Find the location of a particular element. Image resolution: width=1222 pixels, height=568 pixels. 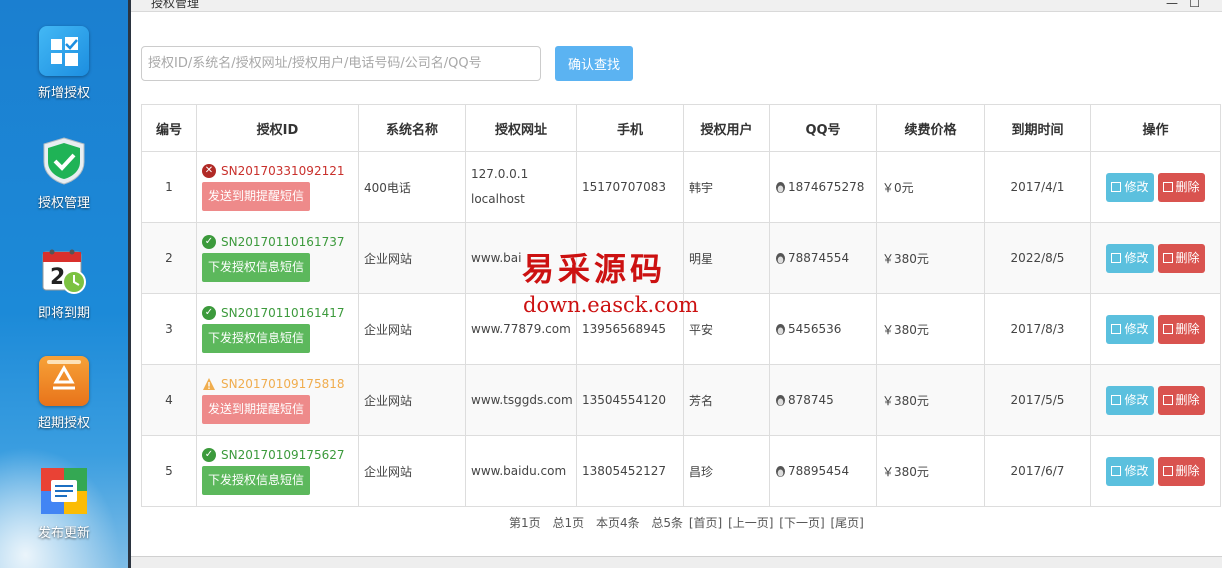

pager-first-link: [首页] is located at coordinates (705, 523).